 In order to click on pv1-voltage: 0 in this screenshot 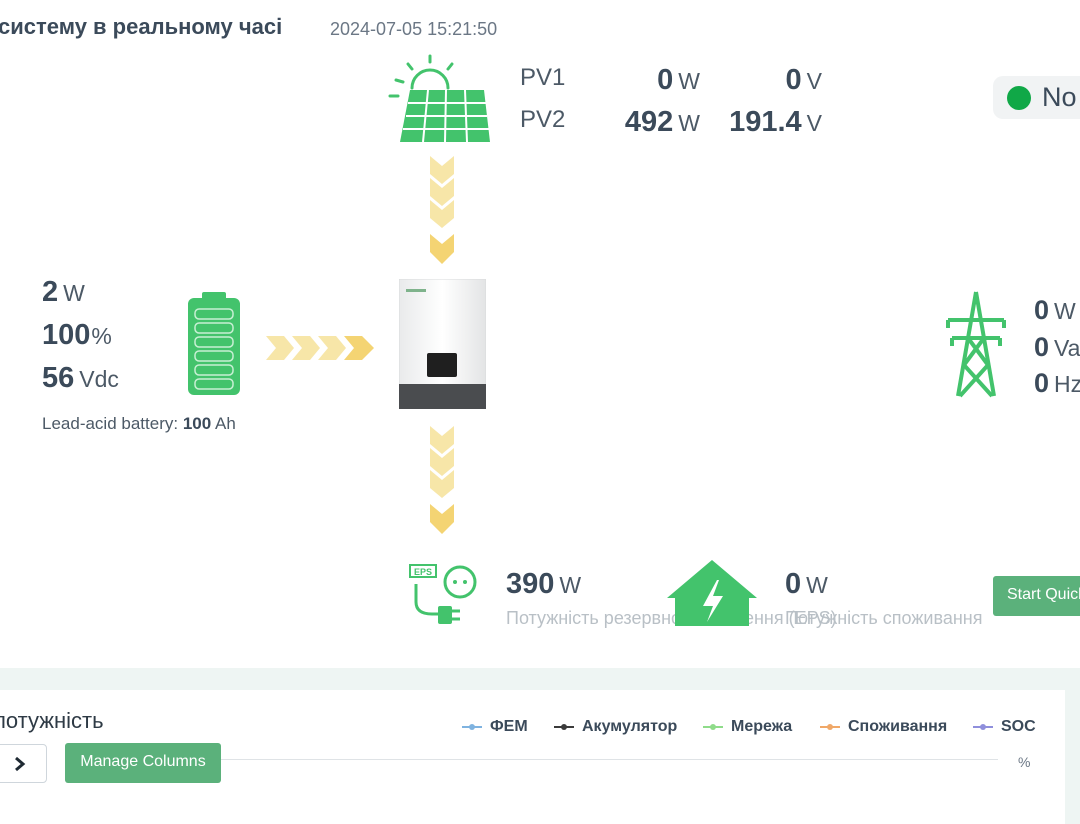, I will do `click(793, 80)`.